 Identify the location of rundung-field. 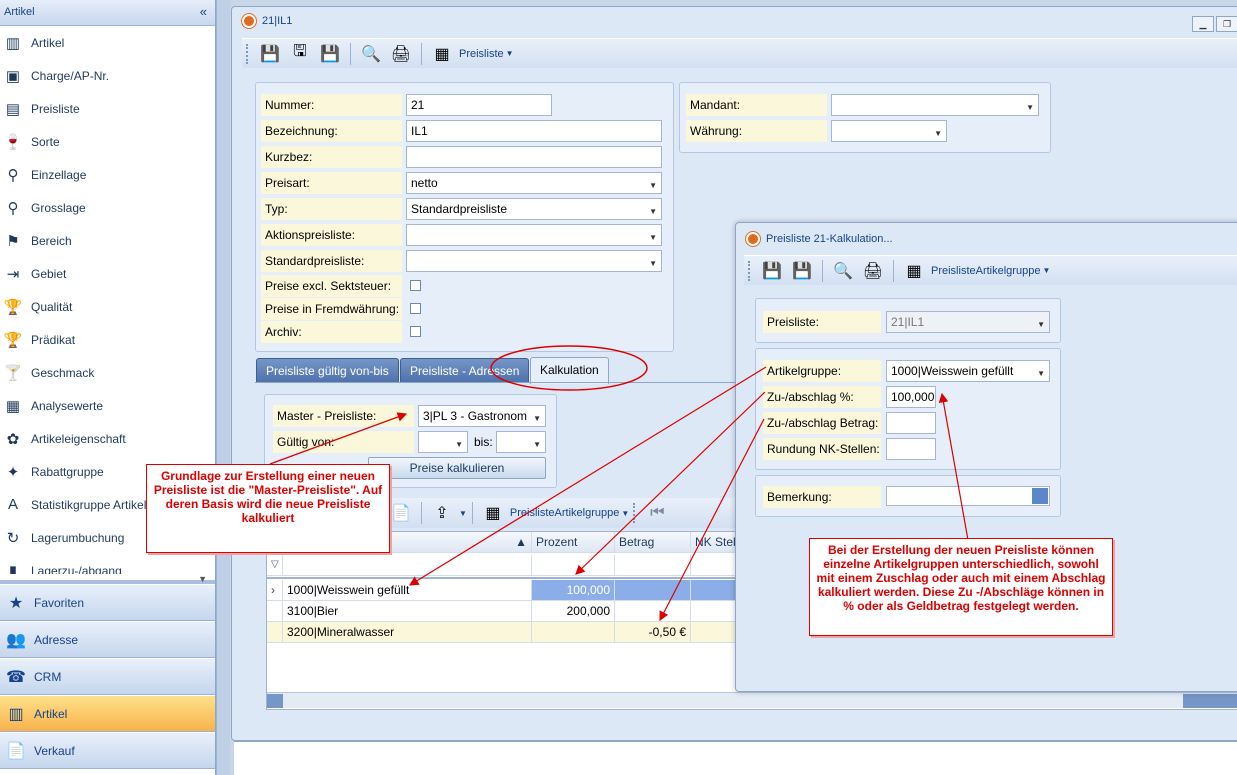
(911, 449).